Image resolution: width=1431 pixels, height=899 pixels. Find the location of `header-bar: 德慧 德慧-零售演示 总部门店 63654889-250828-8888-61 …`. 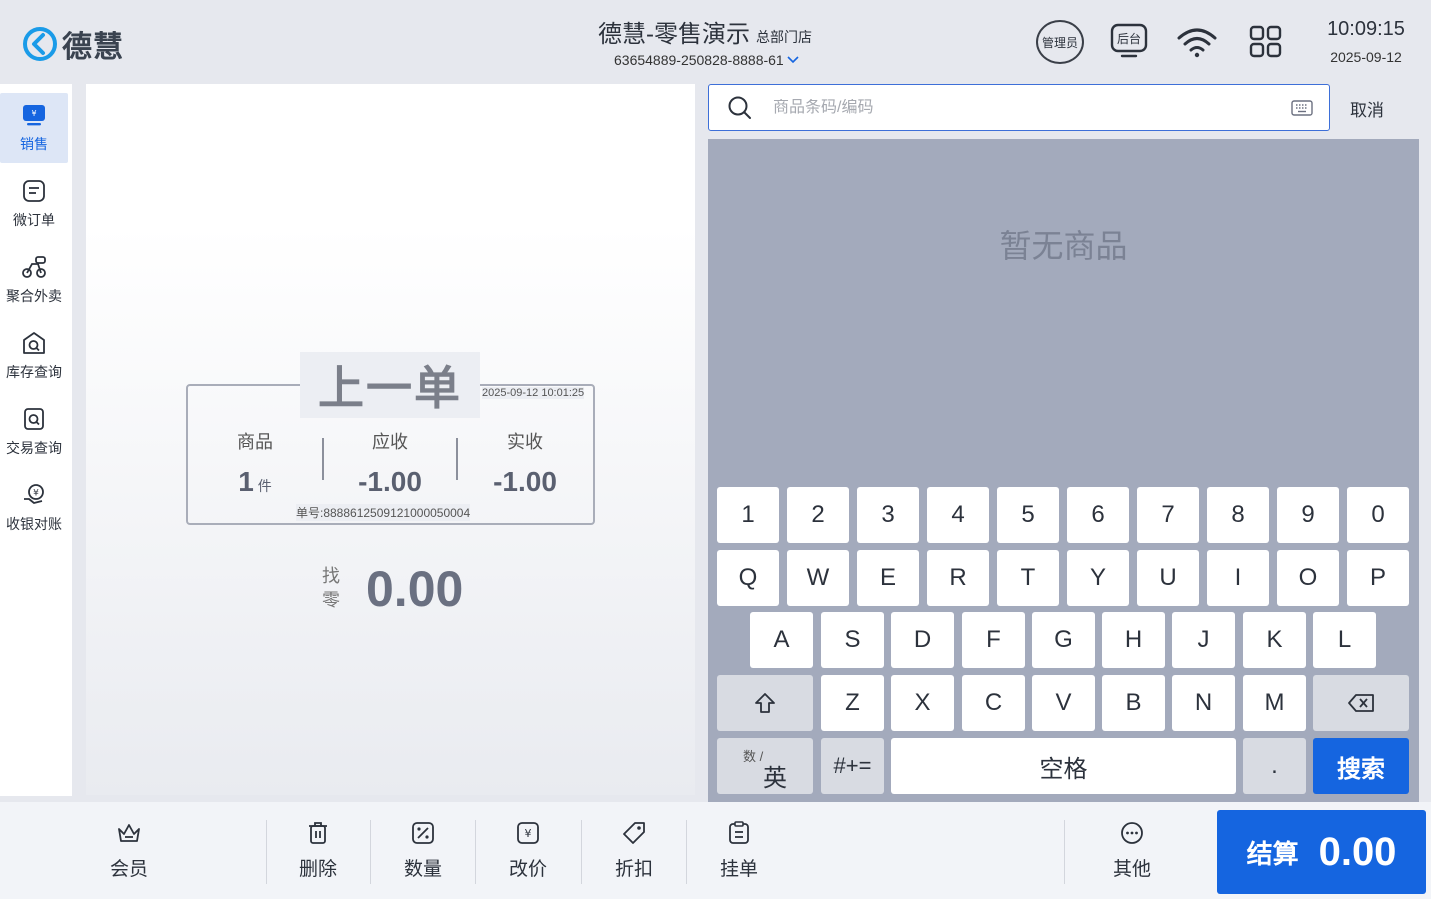

header-bar: 德慧 德慧-零售演示 总部门店 63654889-250828-8888-61 … is located at coordinates (715, 42).